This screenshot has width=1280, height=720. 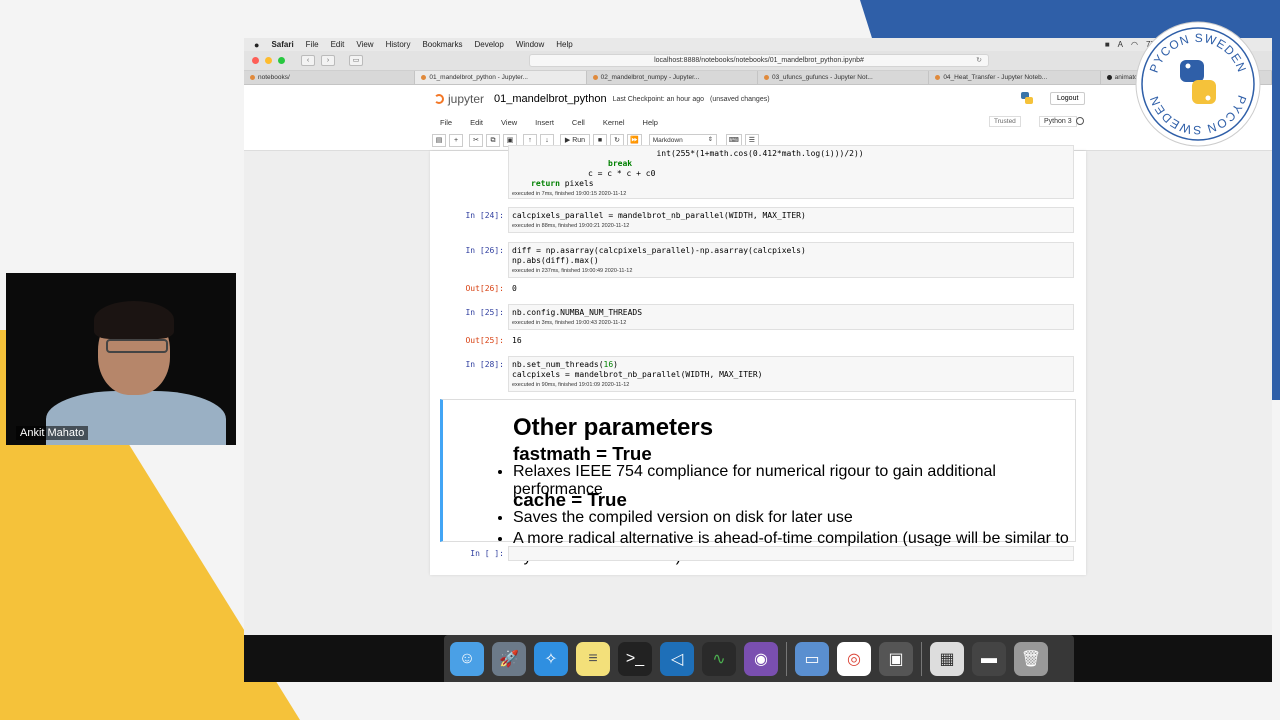 What do you see at coordinates (658, 99) in the screenshot?
I see `checkpoint-text: Last Checkpoint: an hour ago` at bounding box center [658, 99].